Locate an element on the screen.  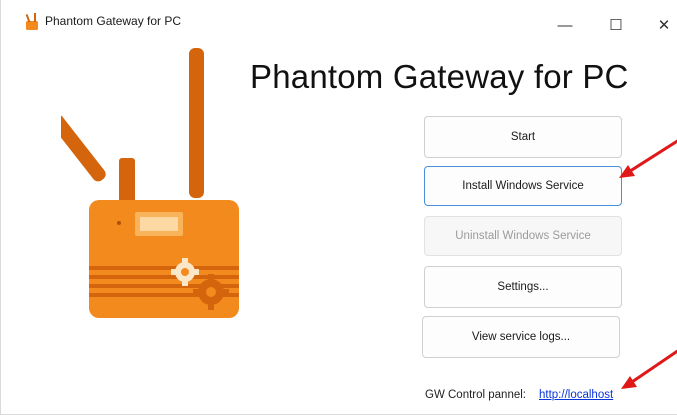
maximize-icon: ☐ is located at coordinates (616, 25).